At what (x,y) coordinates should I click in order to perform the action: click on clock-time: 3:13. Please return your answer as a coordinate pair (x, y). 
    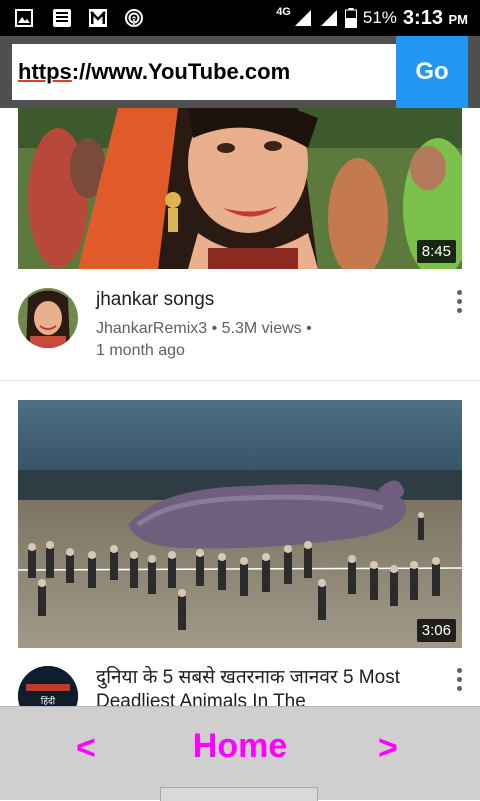
    Looking at the image, I should click on (422, 17).